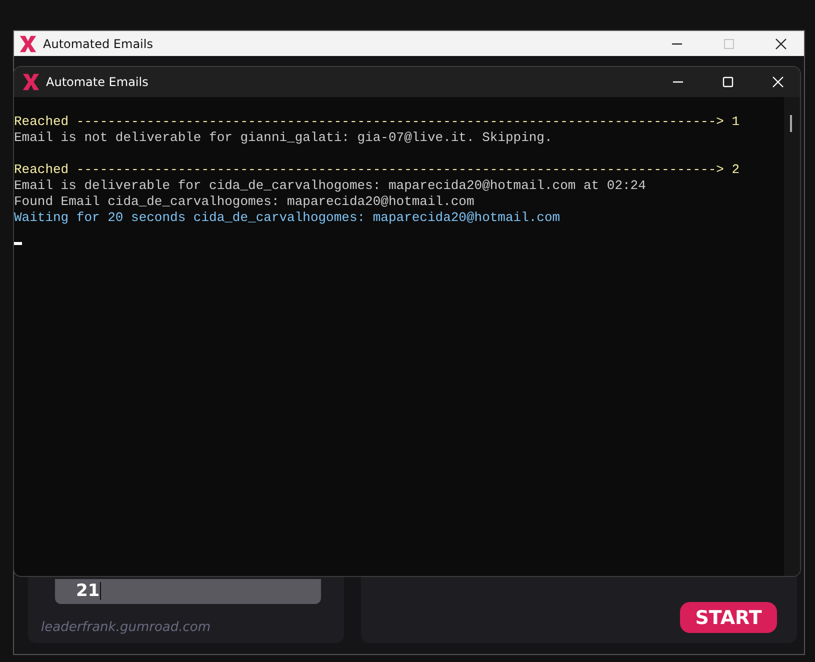 The width and height of the screenshot is (815, 662). Describe the element at coordinates (98, 43) in the screenshot. I see `window-title: Automated Emails` at that location.